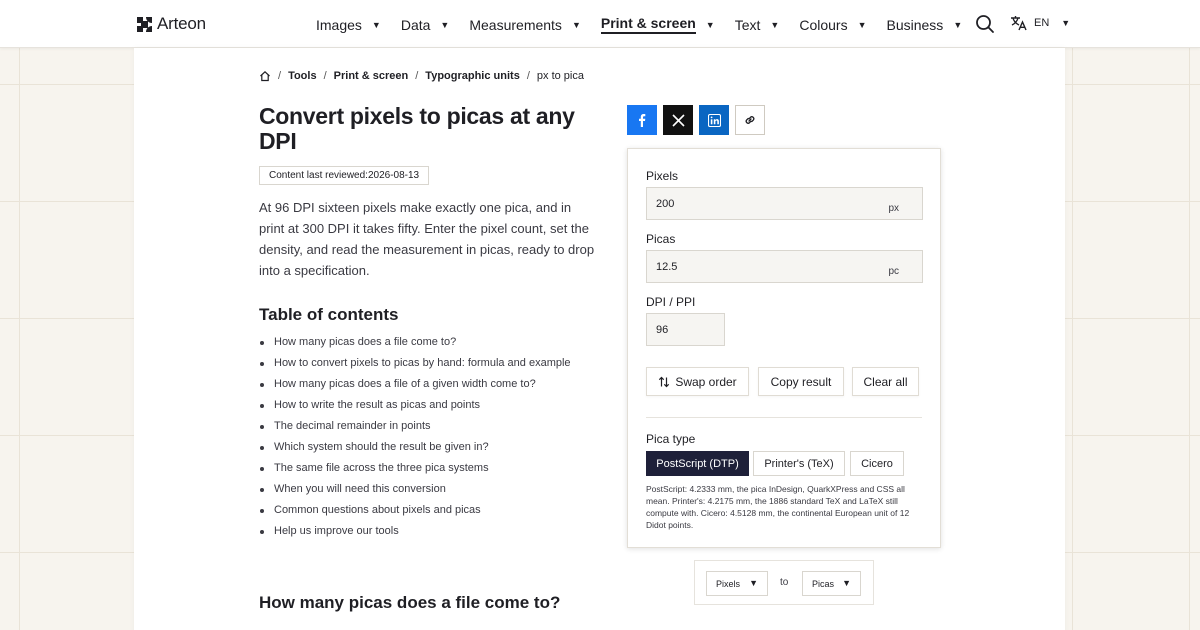  I want to click on swap-order-button: Swap order, so click(697, 381).